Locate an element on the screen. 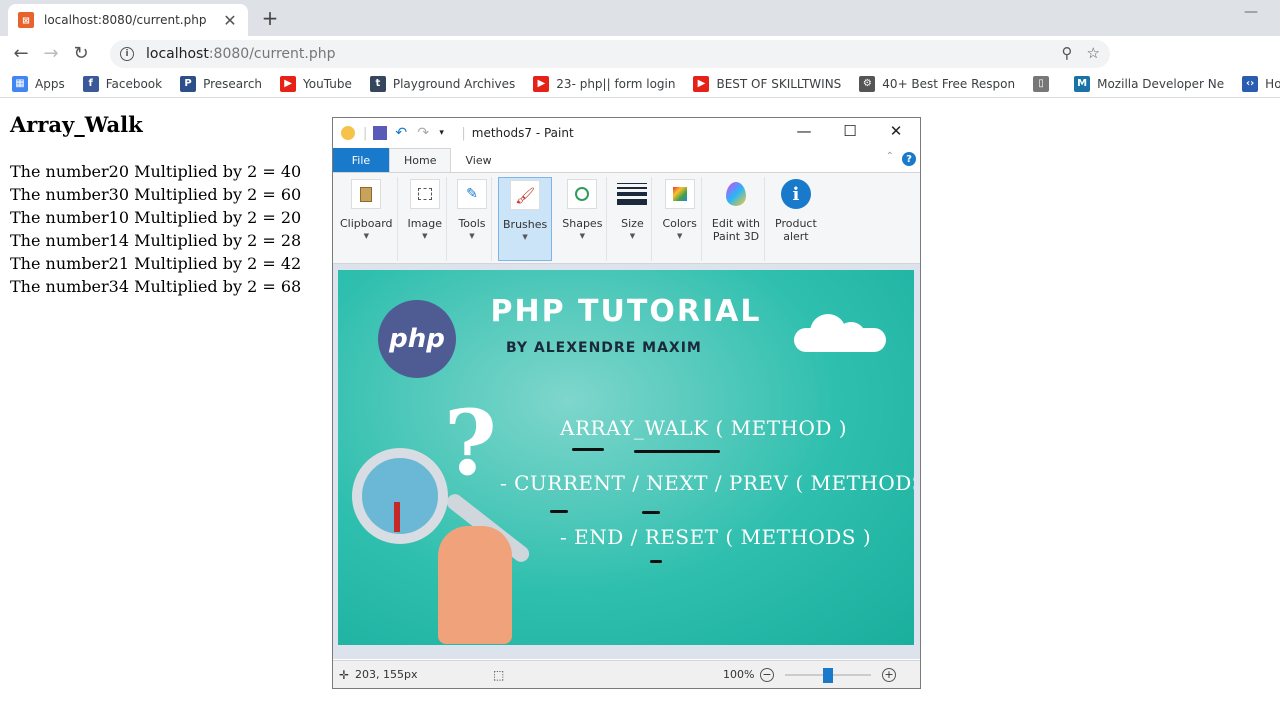 The width and height of the screenshot is (1280, 720). topic-line-1: ARRAY_WALK ( METHOD ) is located at coordinates (704, 428).